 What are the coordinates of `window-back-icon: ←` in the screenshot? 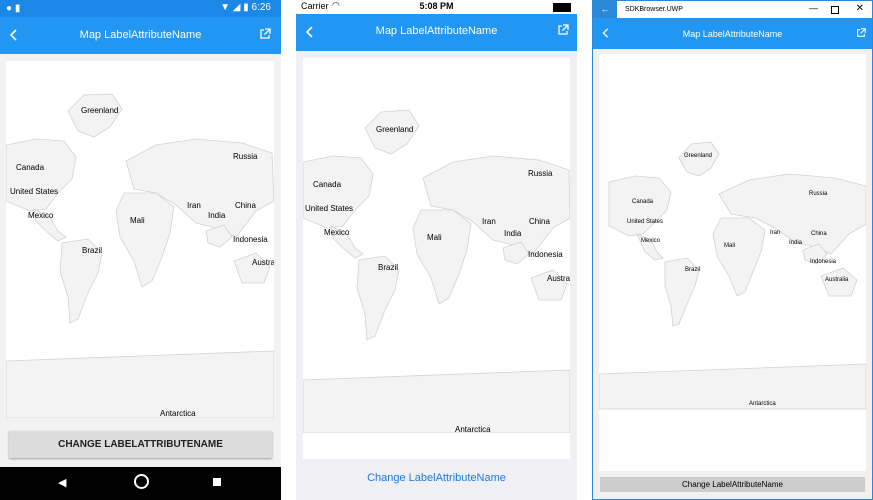 It's located at (605, 9).